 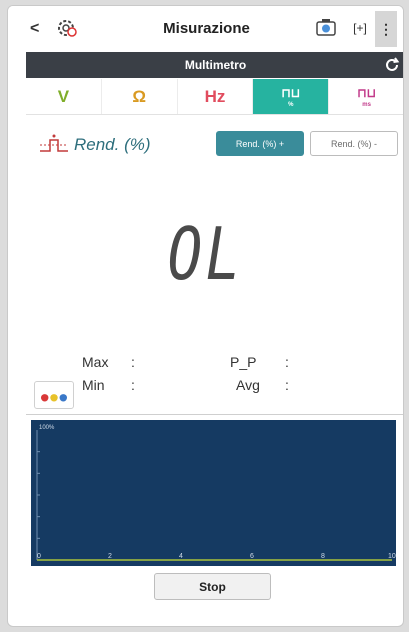 I want to click on chart-x-tick-label: 0, so click(x=39, y=556).